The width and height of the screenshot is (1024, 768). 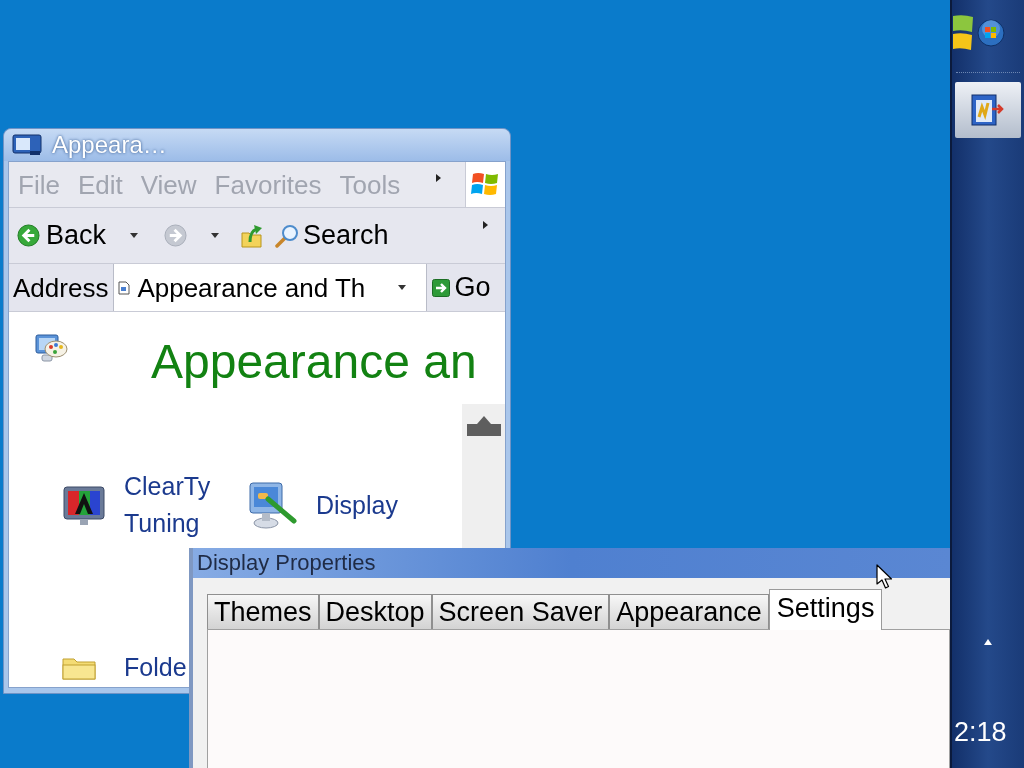 What do you see at coordinates (84, 505) in the screenshot?
I see `color-monitor-icon` at bounding box center [84, 505].